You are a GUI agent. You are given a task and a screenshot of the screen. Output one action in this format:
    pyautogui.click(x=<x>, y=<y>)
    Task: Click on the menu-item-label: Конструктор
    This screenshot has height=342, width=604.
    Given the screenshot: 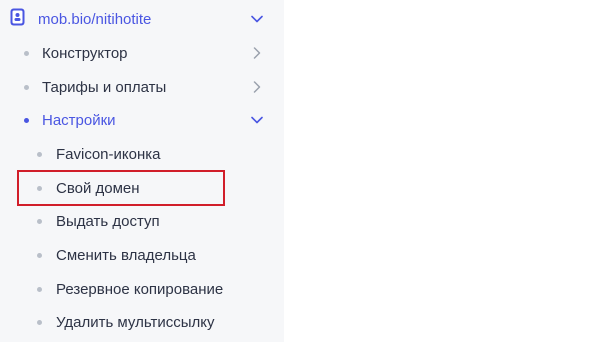 What is the action you would take?
    pyautogui.click(x=85, y=53)
    